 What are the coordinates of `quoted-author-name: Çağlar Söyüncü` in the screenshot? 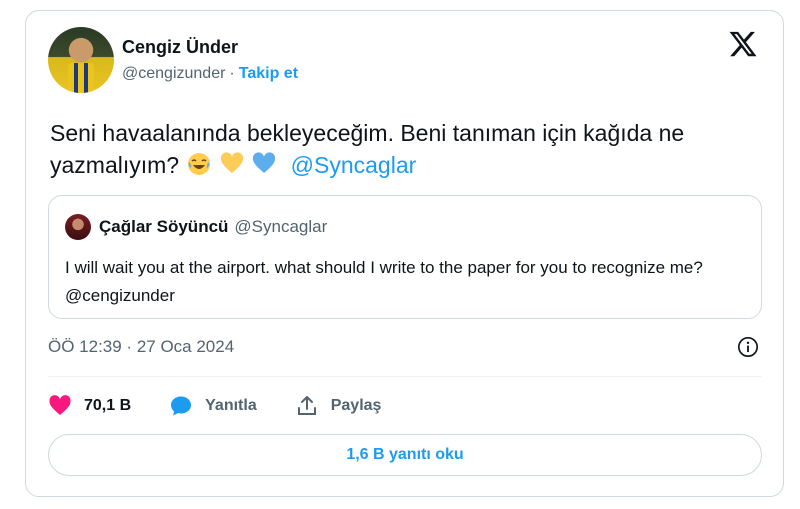 It's located at (164, 226).